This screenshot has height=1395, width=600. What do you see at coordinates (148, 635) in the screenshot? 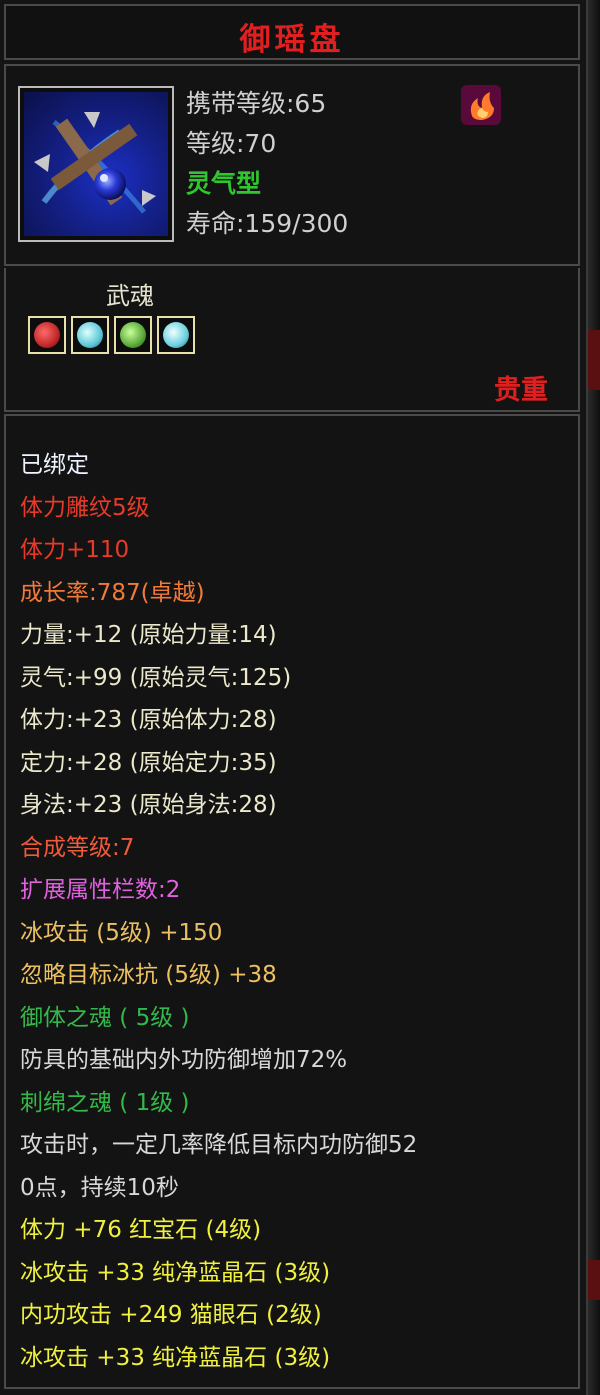
I see `attribute-line: 力量:+12 (原始力量:14)` at bounding box center [148, 635].